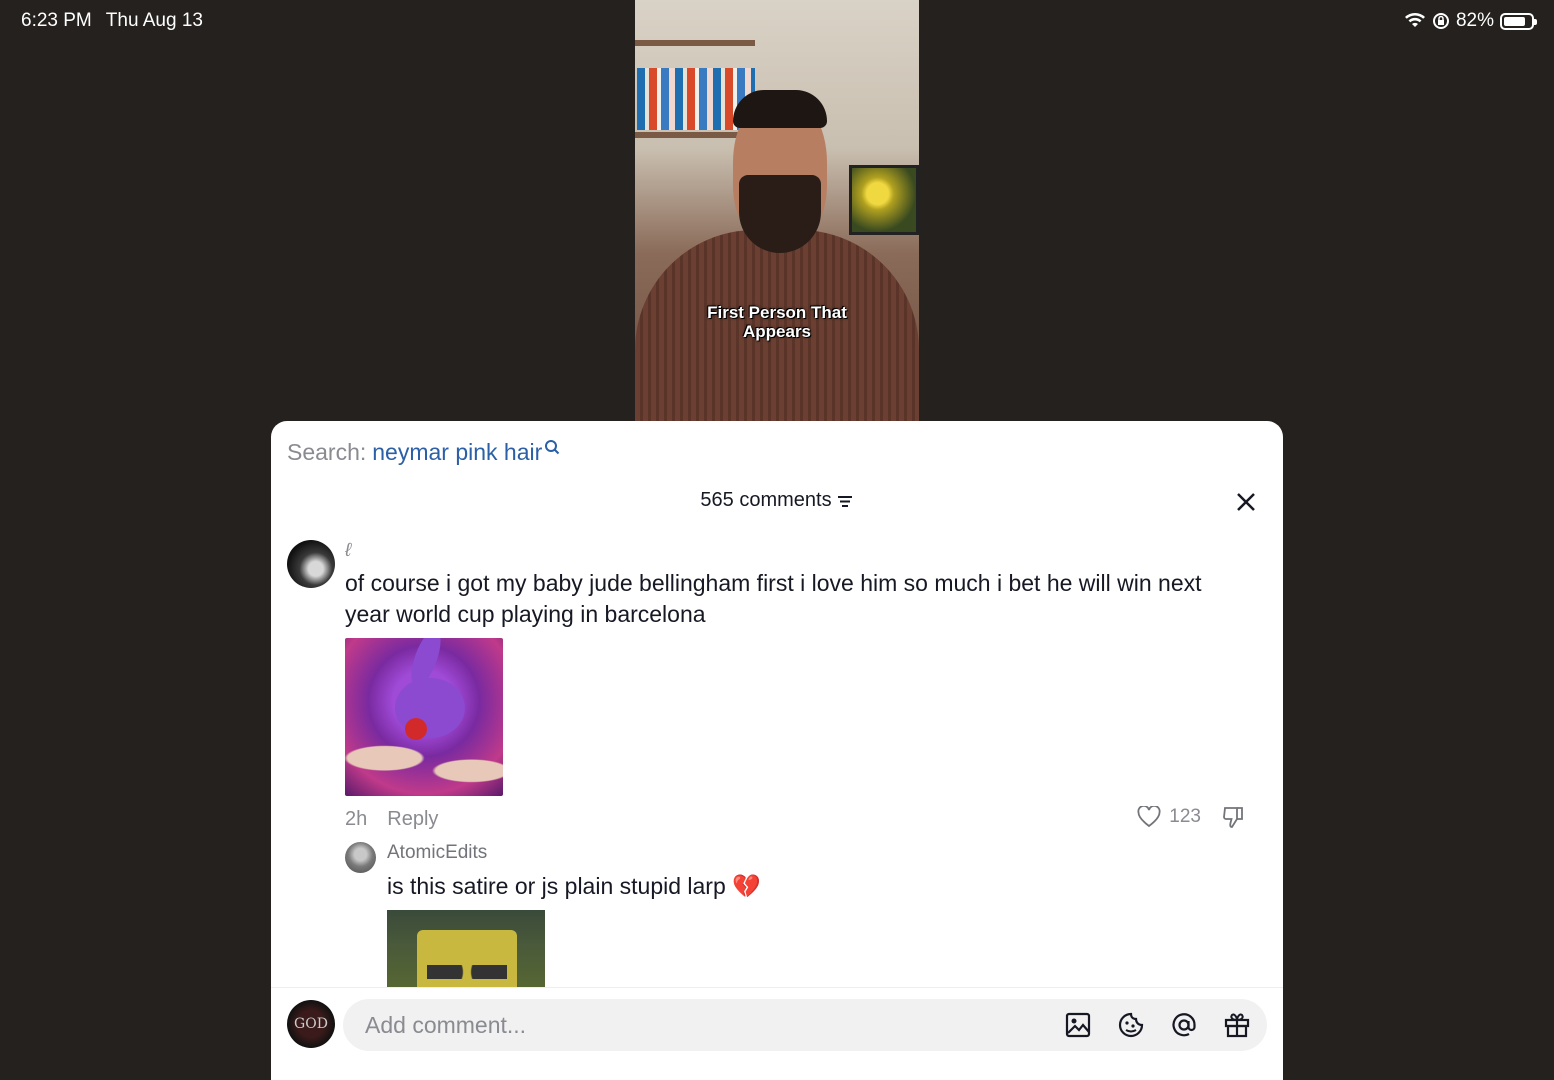 The image size is (1554, 1080). Describe the element at coordinates (1246, 502) in the screenshot. I see `close-icon` at that location.